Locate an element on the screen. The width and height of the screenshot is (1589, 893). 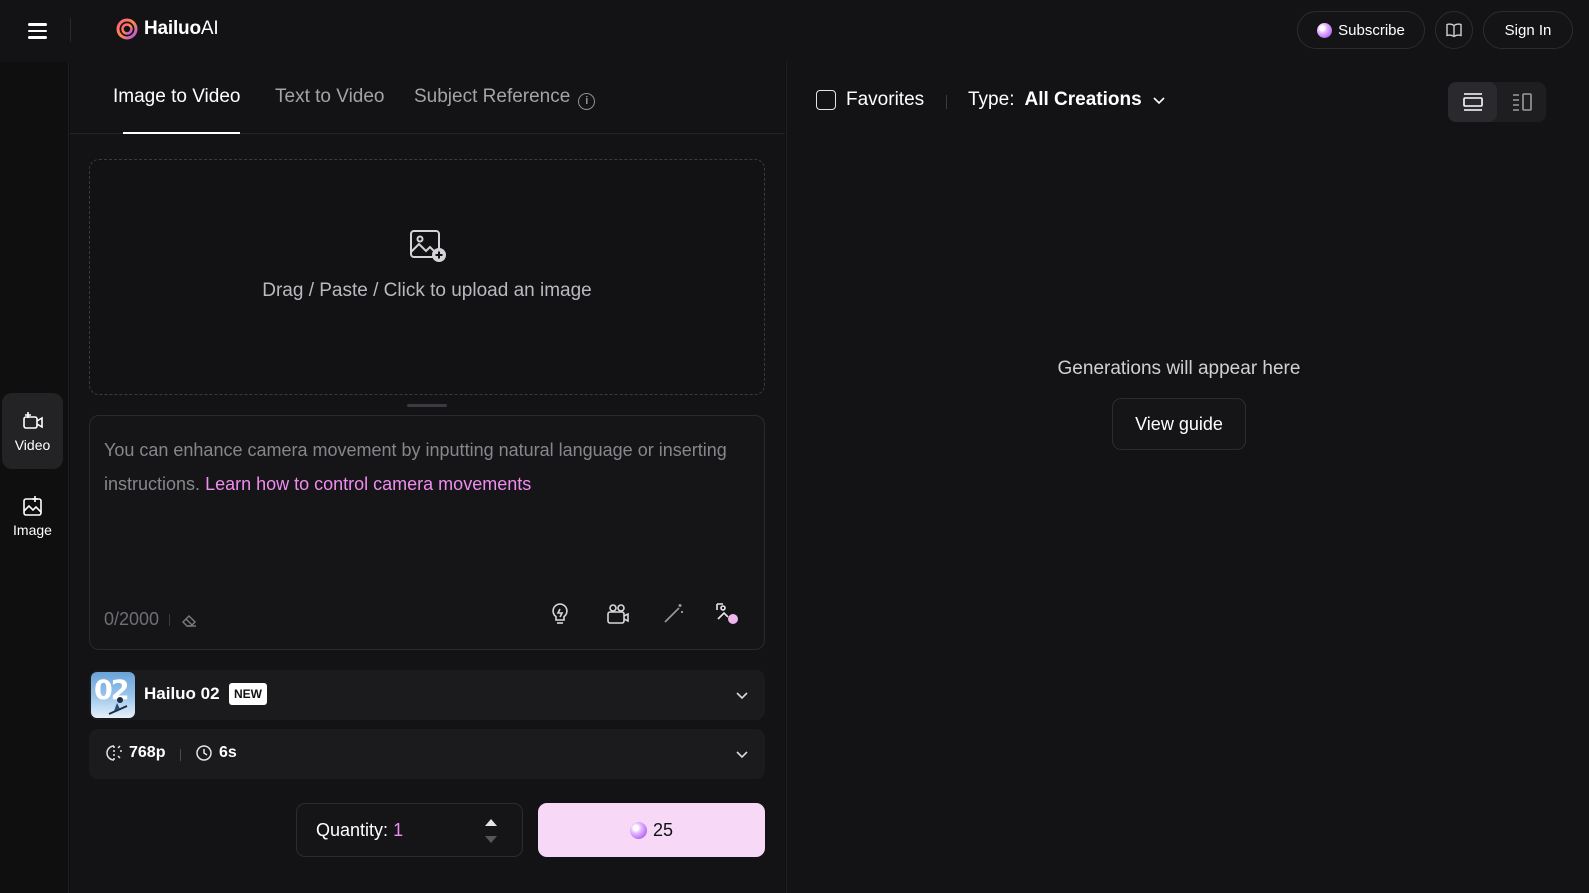
generate-button: 25 is located at coordinates (651, 830).